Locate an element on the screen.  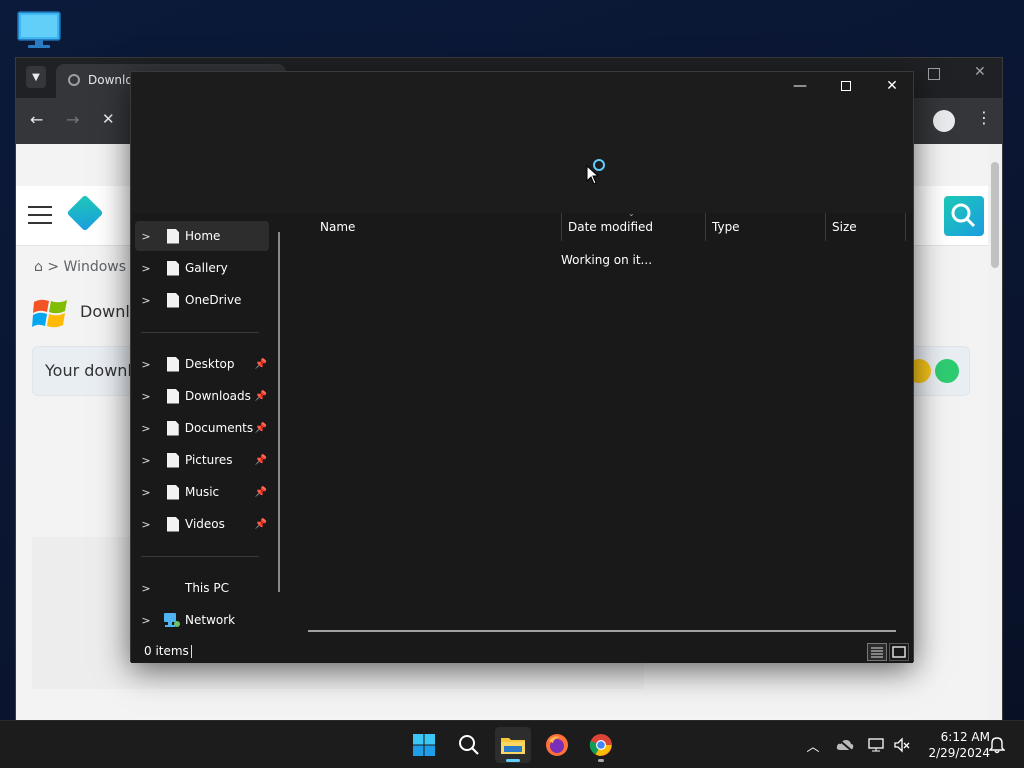
column-header-label: Type is located at coordinates (726, 227).